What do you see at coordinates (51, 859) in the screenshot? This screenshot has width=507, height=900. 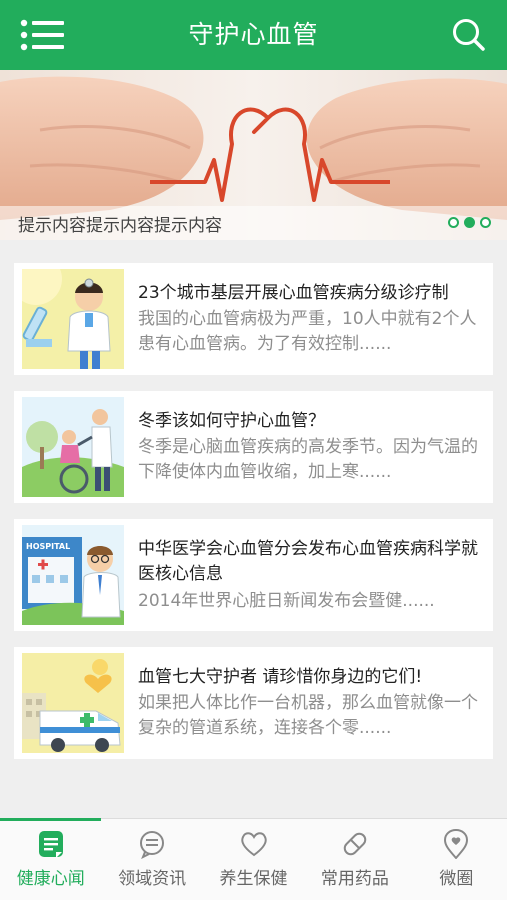 I see `tab-health-news: 健康心闻` at bounding box center [51, 859].